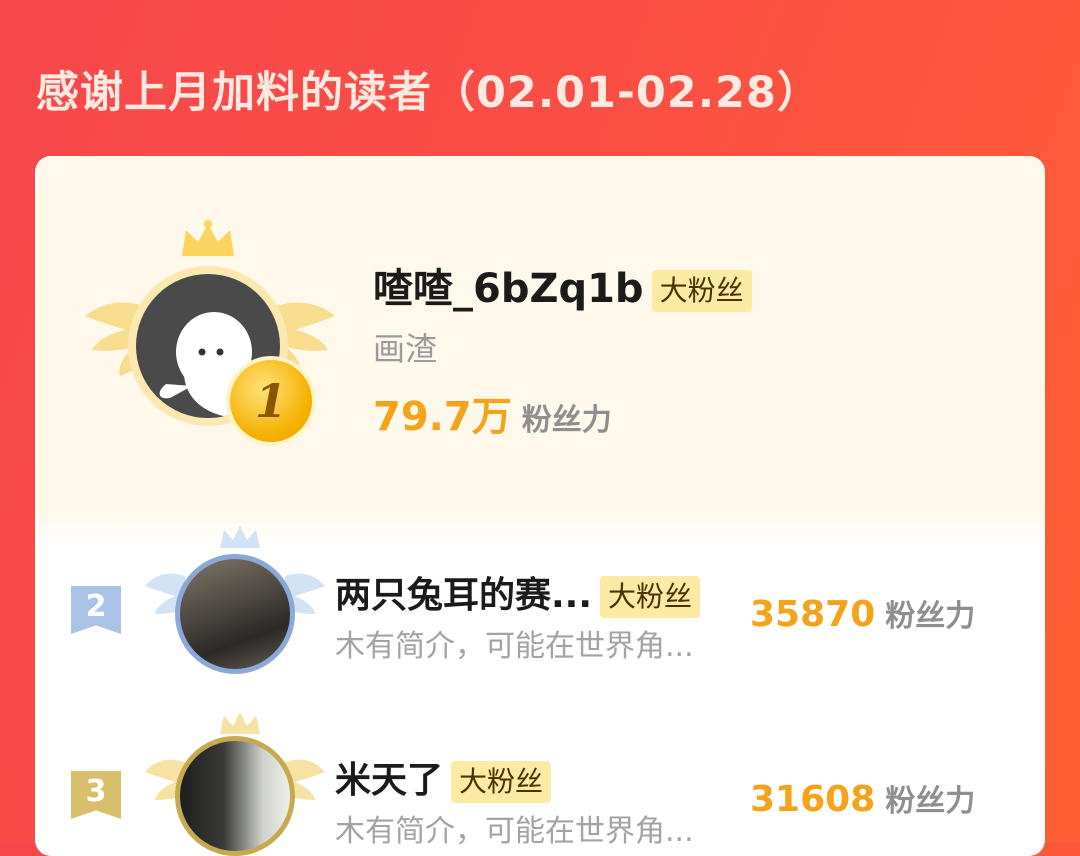 This screenshot has height=856, width=1080. What do you see at coordinates (96, 795) in the screenshot?
I see `rank-ribbon-icon: 3` at bounding box center [96, 795].